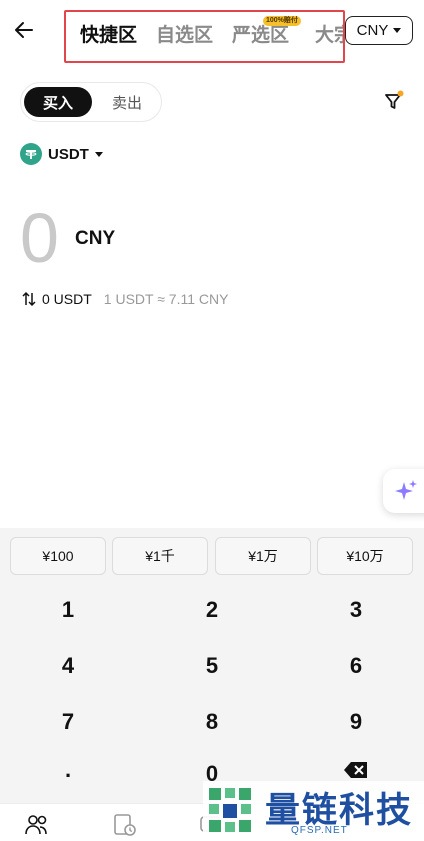 Image resolution: width=424 pixels, height=841 pixels. Describe the element at coordinates (365, 556) in the screenshot. I see `quick-amount-100k: ¥10万` at that location.